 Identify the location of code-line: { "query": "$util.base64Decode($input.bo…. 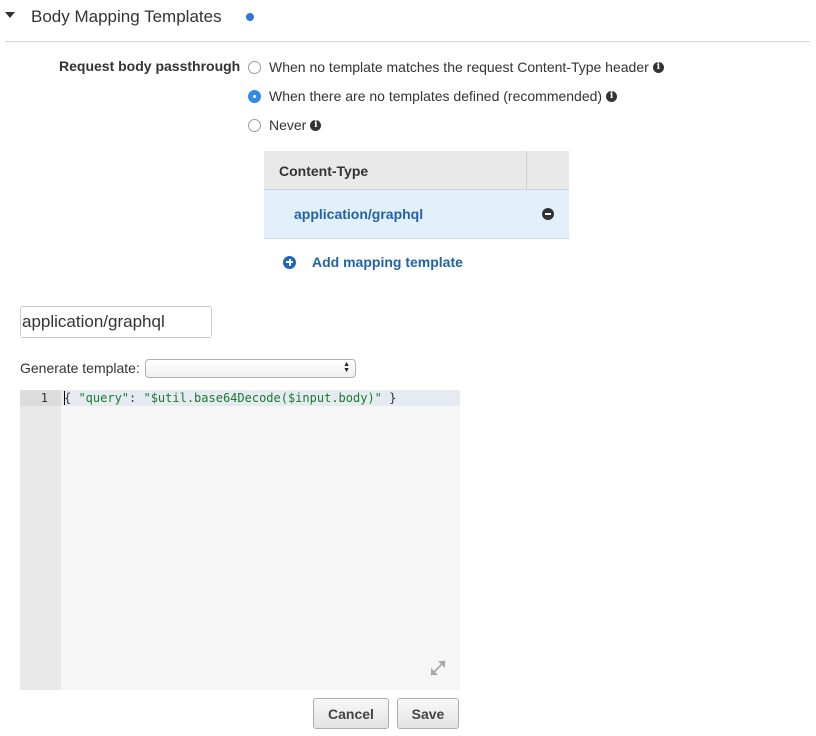
(230, 398).